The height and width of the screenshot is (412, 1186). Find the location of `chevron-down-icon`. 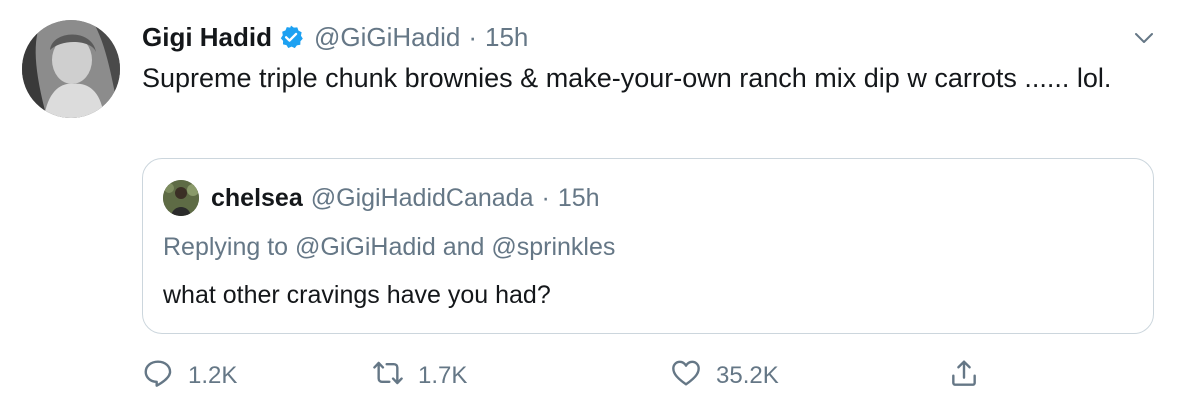

chevron-down-icon is located at coordinates (1144, 38).